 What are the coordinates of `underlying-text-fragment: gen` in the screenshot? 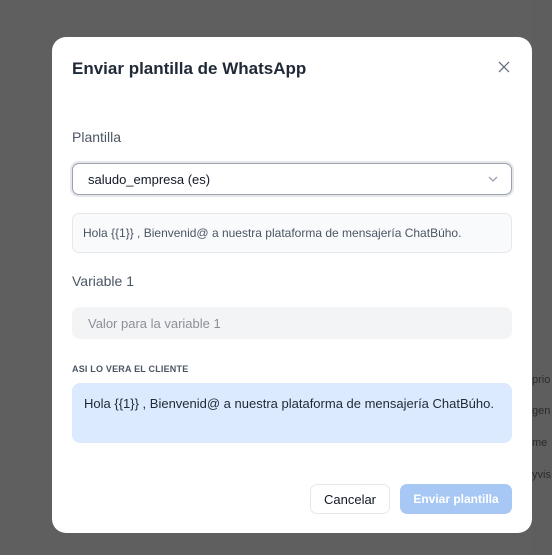 It's located at (541, 411).